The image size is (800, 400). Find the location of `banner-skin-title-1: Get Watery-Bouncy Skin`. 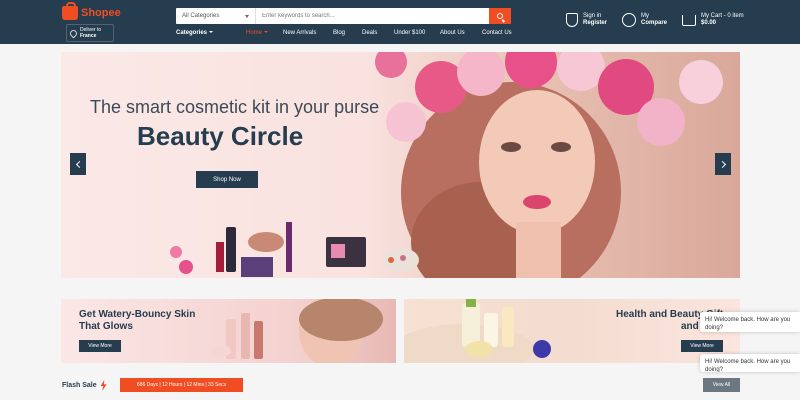

banner-skin-title-1: Get Watery-Bouncy Skin is located at coordinates (137, 314).